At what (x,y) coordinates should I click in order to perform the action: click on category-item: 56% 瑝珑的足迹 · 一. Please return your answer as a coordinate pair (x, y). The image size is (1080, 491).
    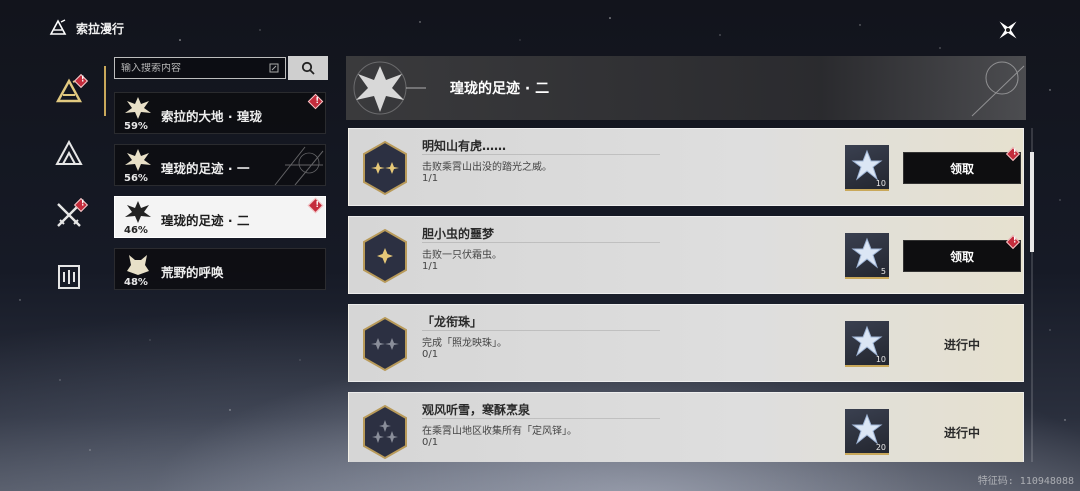
    Looking at the image, I should click on (220, 165).